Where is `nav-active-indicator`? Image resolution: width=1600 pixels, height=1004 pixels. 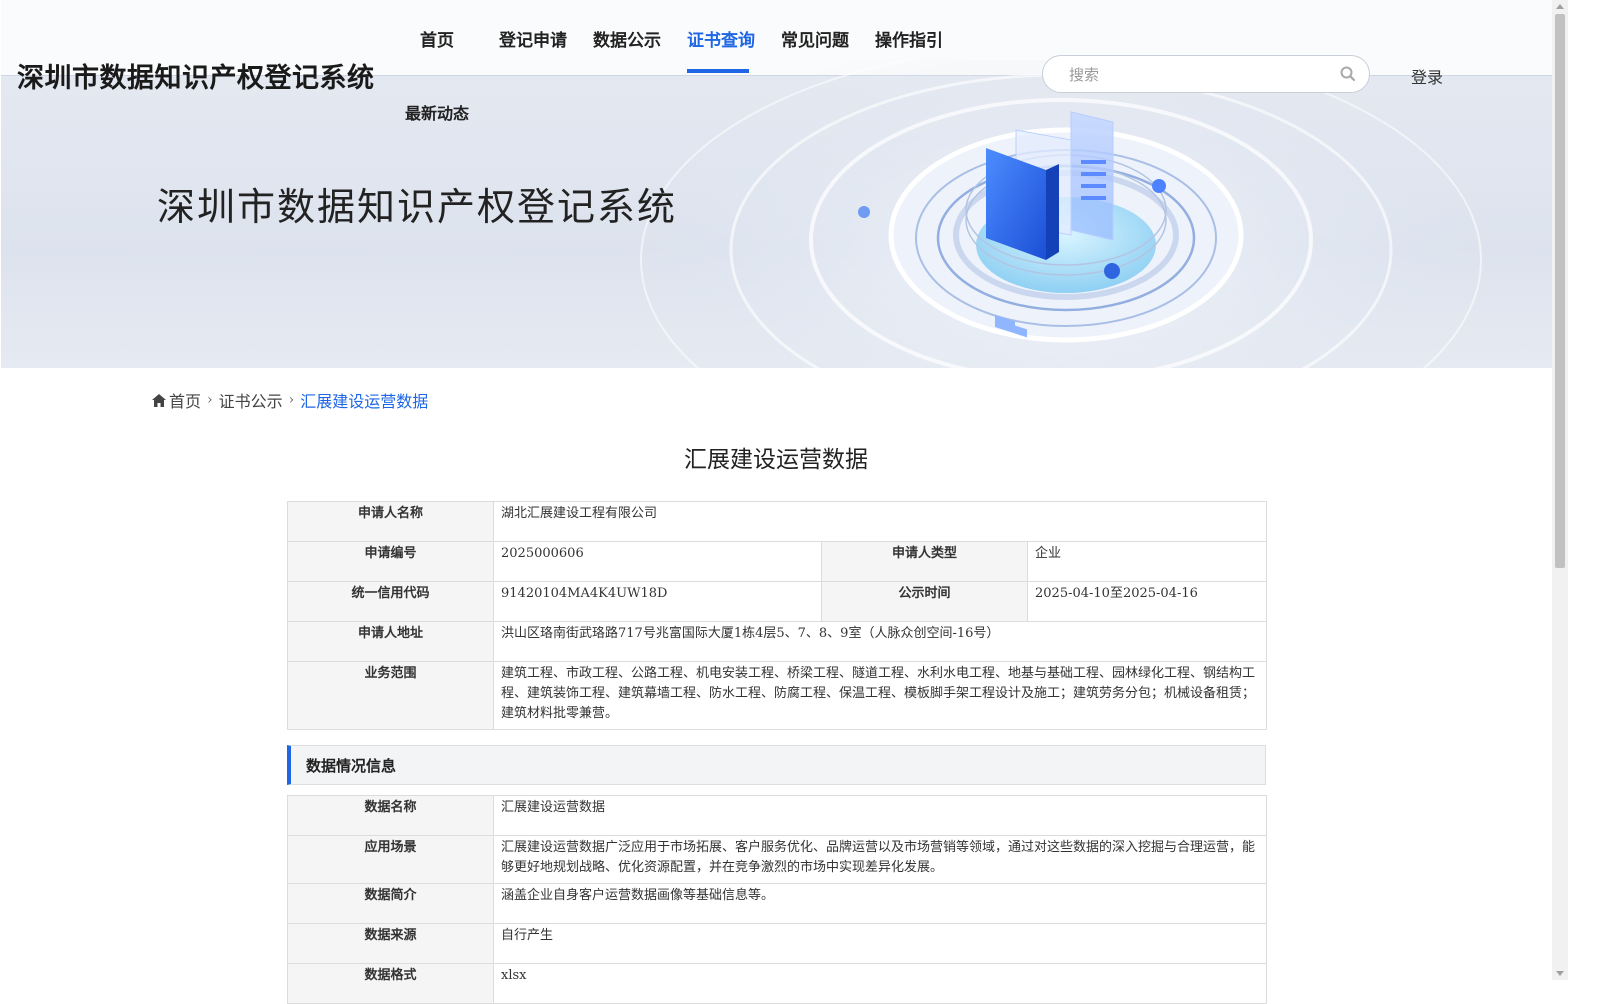 nav-active-indicator is located at coordinates (718, 71).